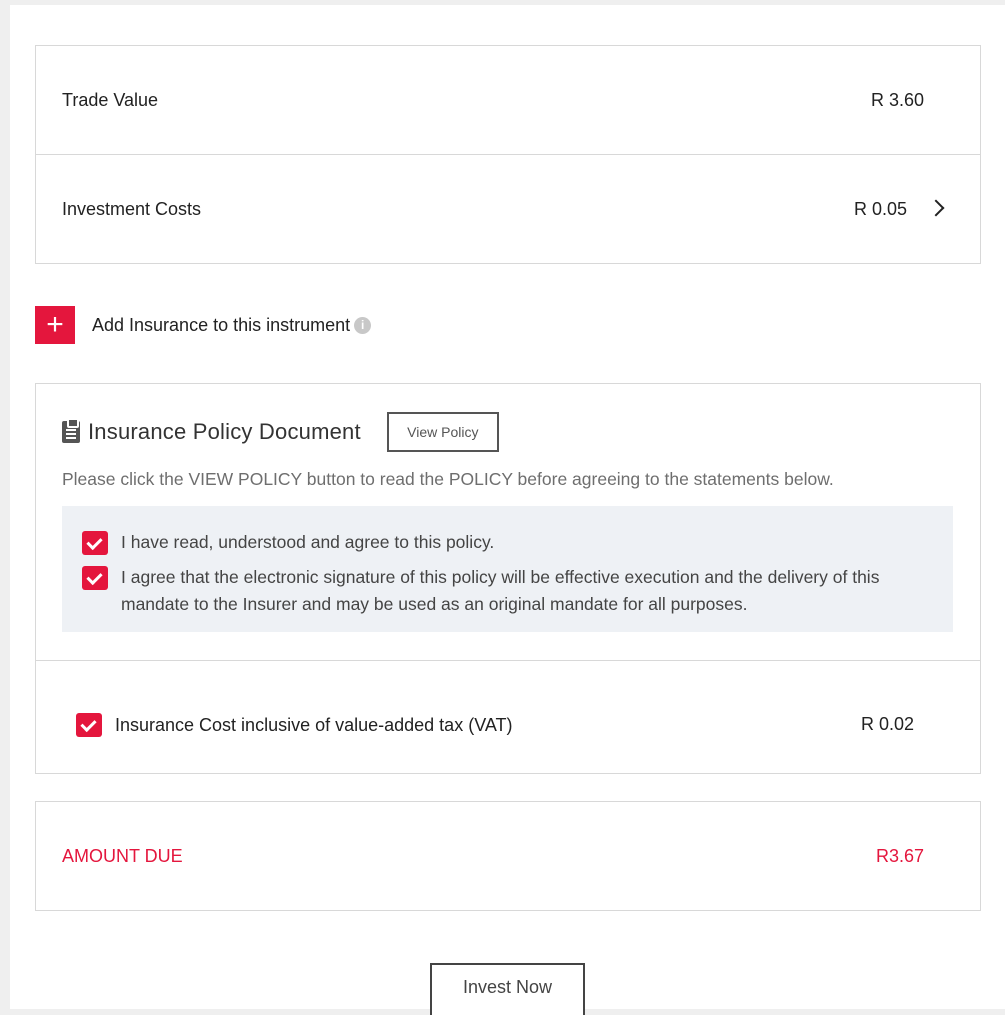 The width and height of the screenshot is (1005, 1015). What do you see at coordinates (224, 431) in the screenshot?
I see `policy-title: Insurance Policy Document` at bounding box center [224, 431].